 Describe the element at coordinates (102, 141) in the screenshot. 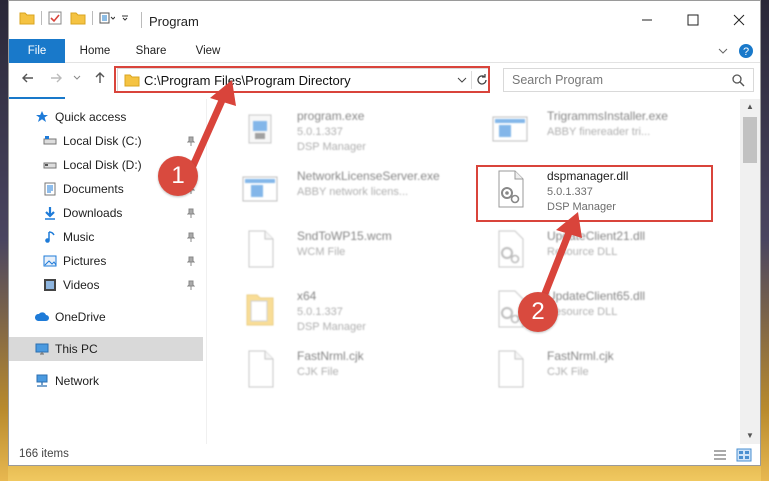

I see `sidebar-item-label: Local Disk (C:)` at that location.